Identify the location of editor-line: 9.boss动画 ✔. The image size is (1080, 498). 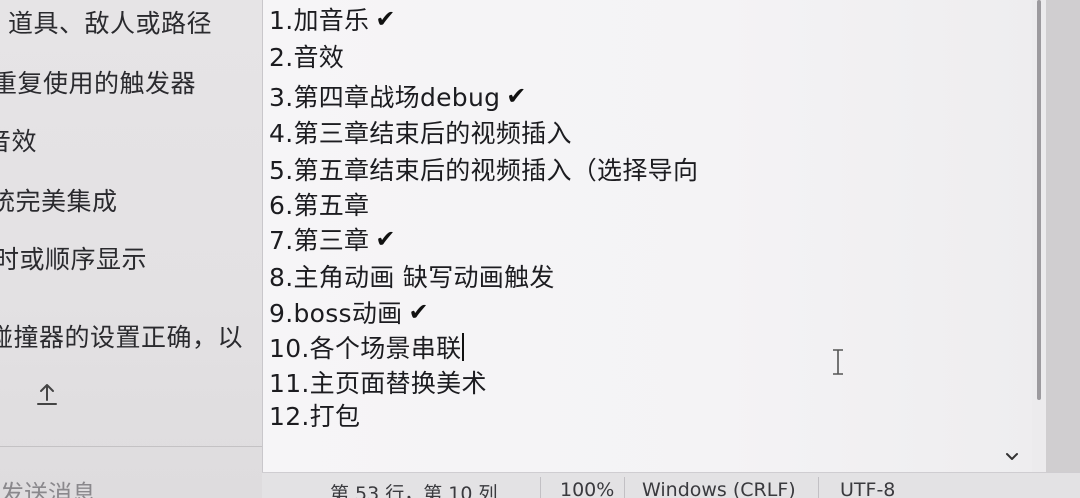
(349, 312).